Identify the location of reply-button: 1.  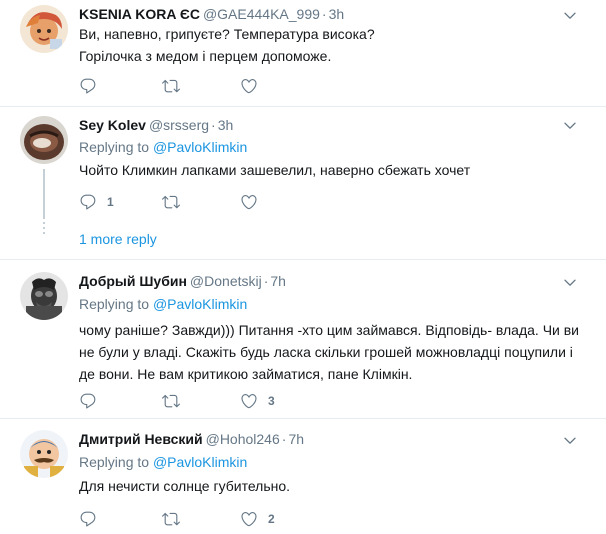
(96, 202).